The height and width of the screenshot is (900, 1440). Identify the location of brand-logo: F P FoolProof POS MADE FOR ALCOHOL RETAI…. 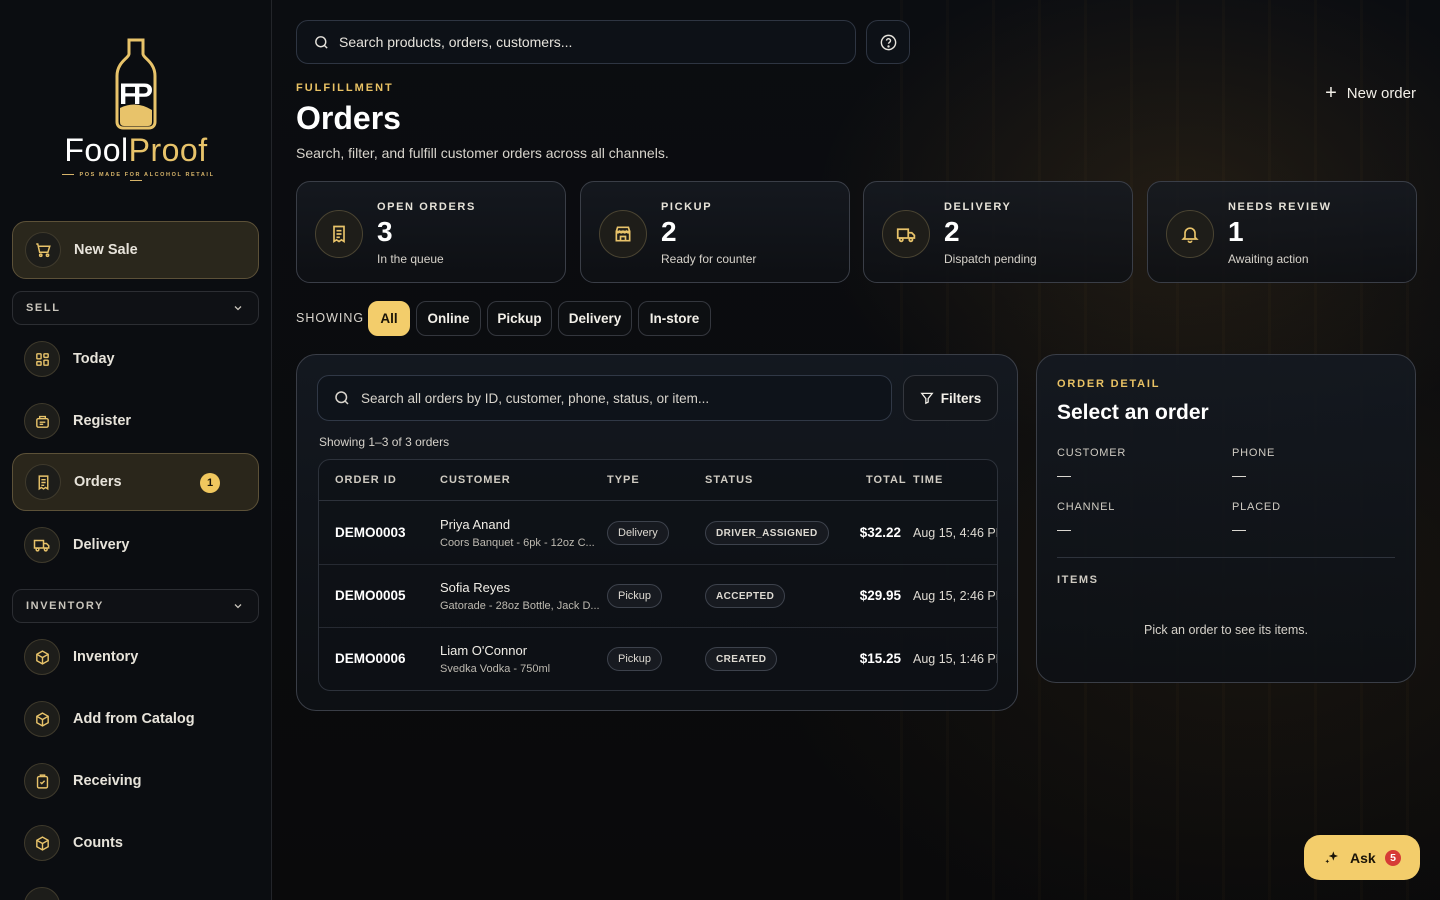
(136, 111).